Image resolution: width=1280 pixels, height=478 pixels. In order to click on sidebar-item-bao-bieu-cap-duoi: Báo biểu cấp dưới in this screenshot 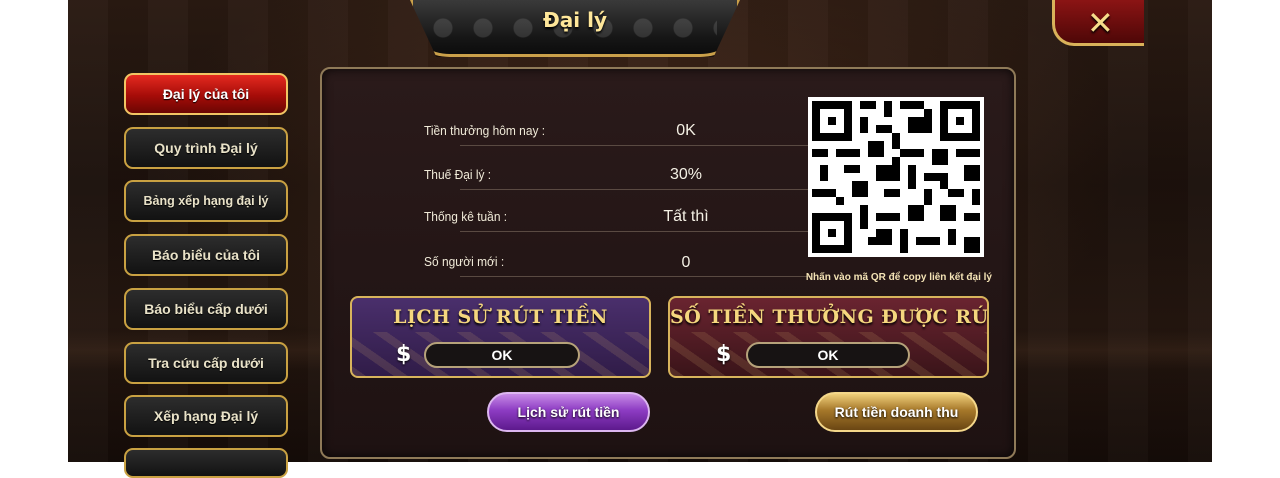, I will do `click(206, 309)`.